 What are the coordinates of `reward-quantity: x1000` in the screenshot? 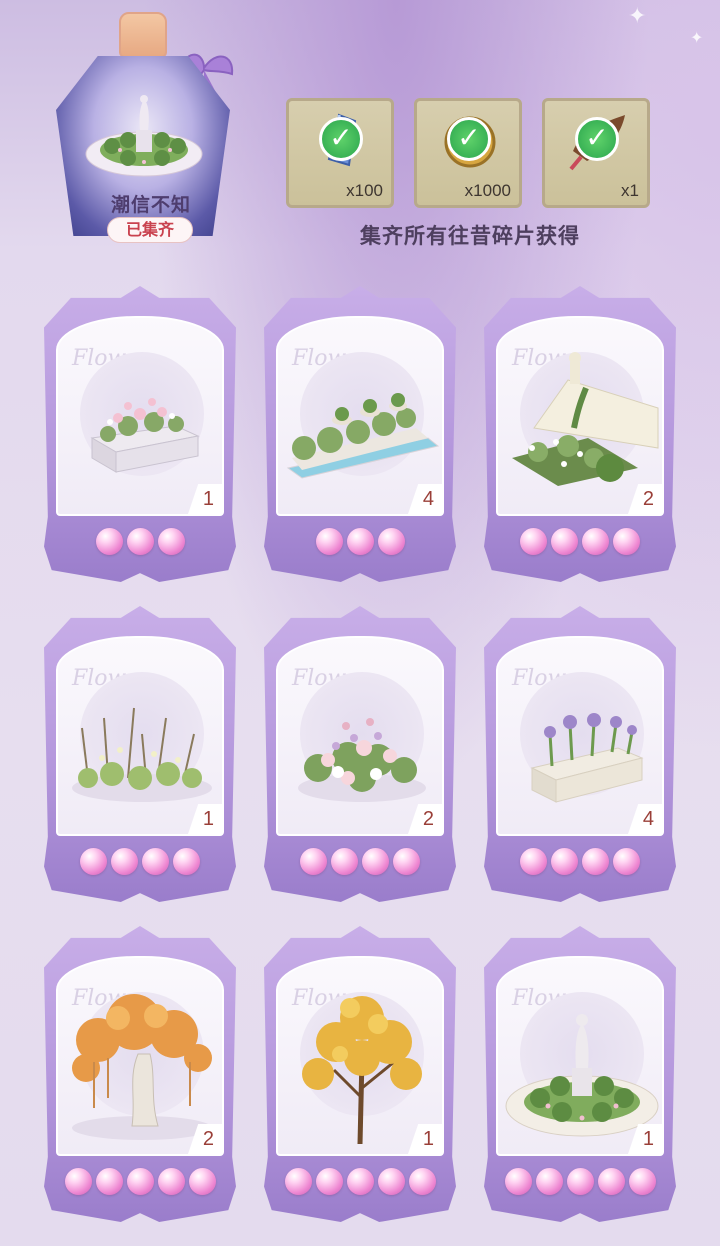 It's located at (487, 190).